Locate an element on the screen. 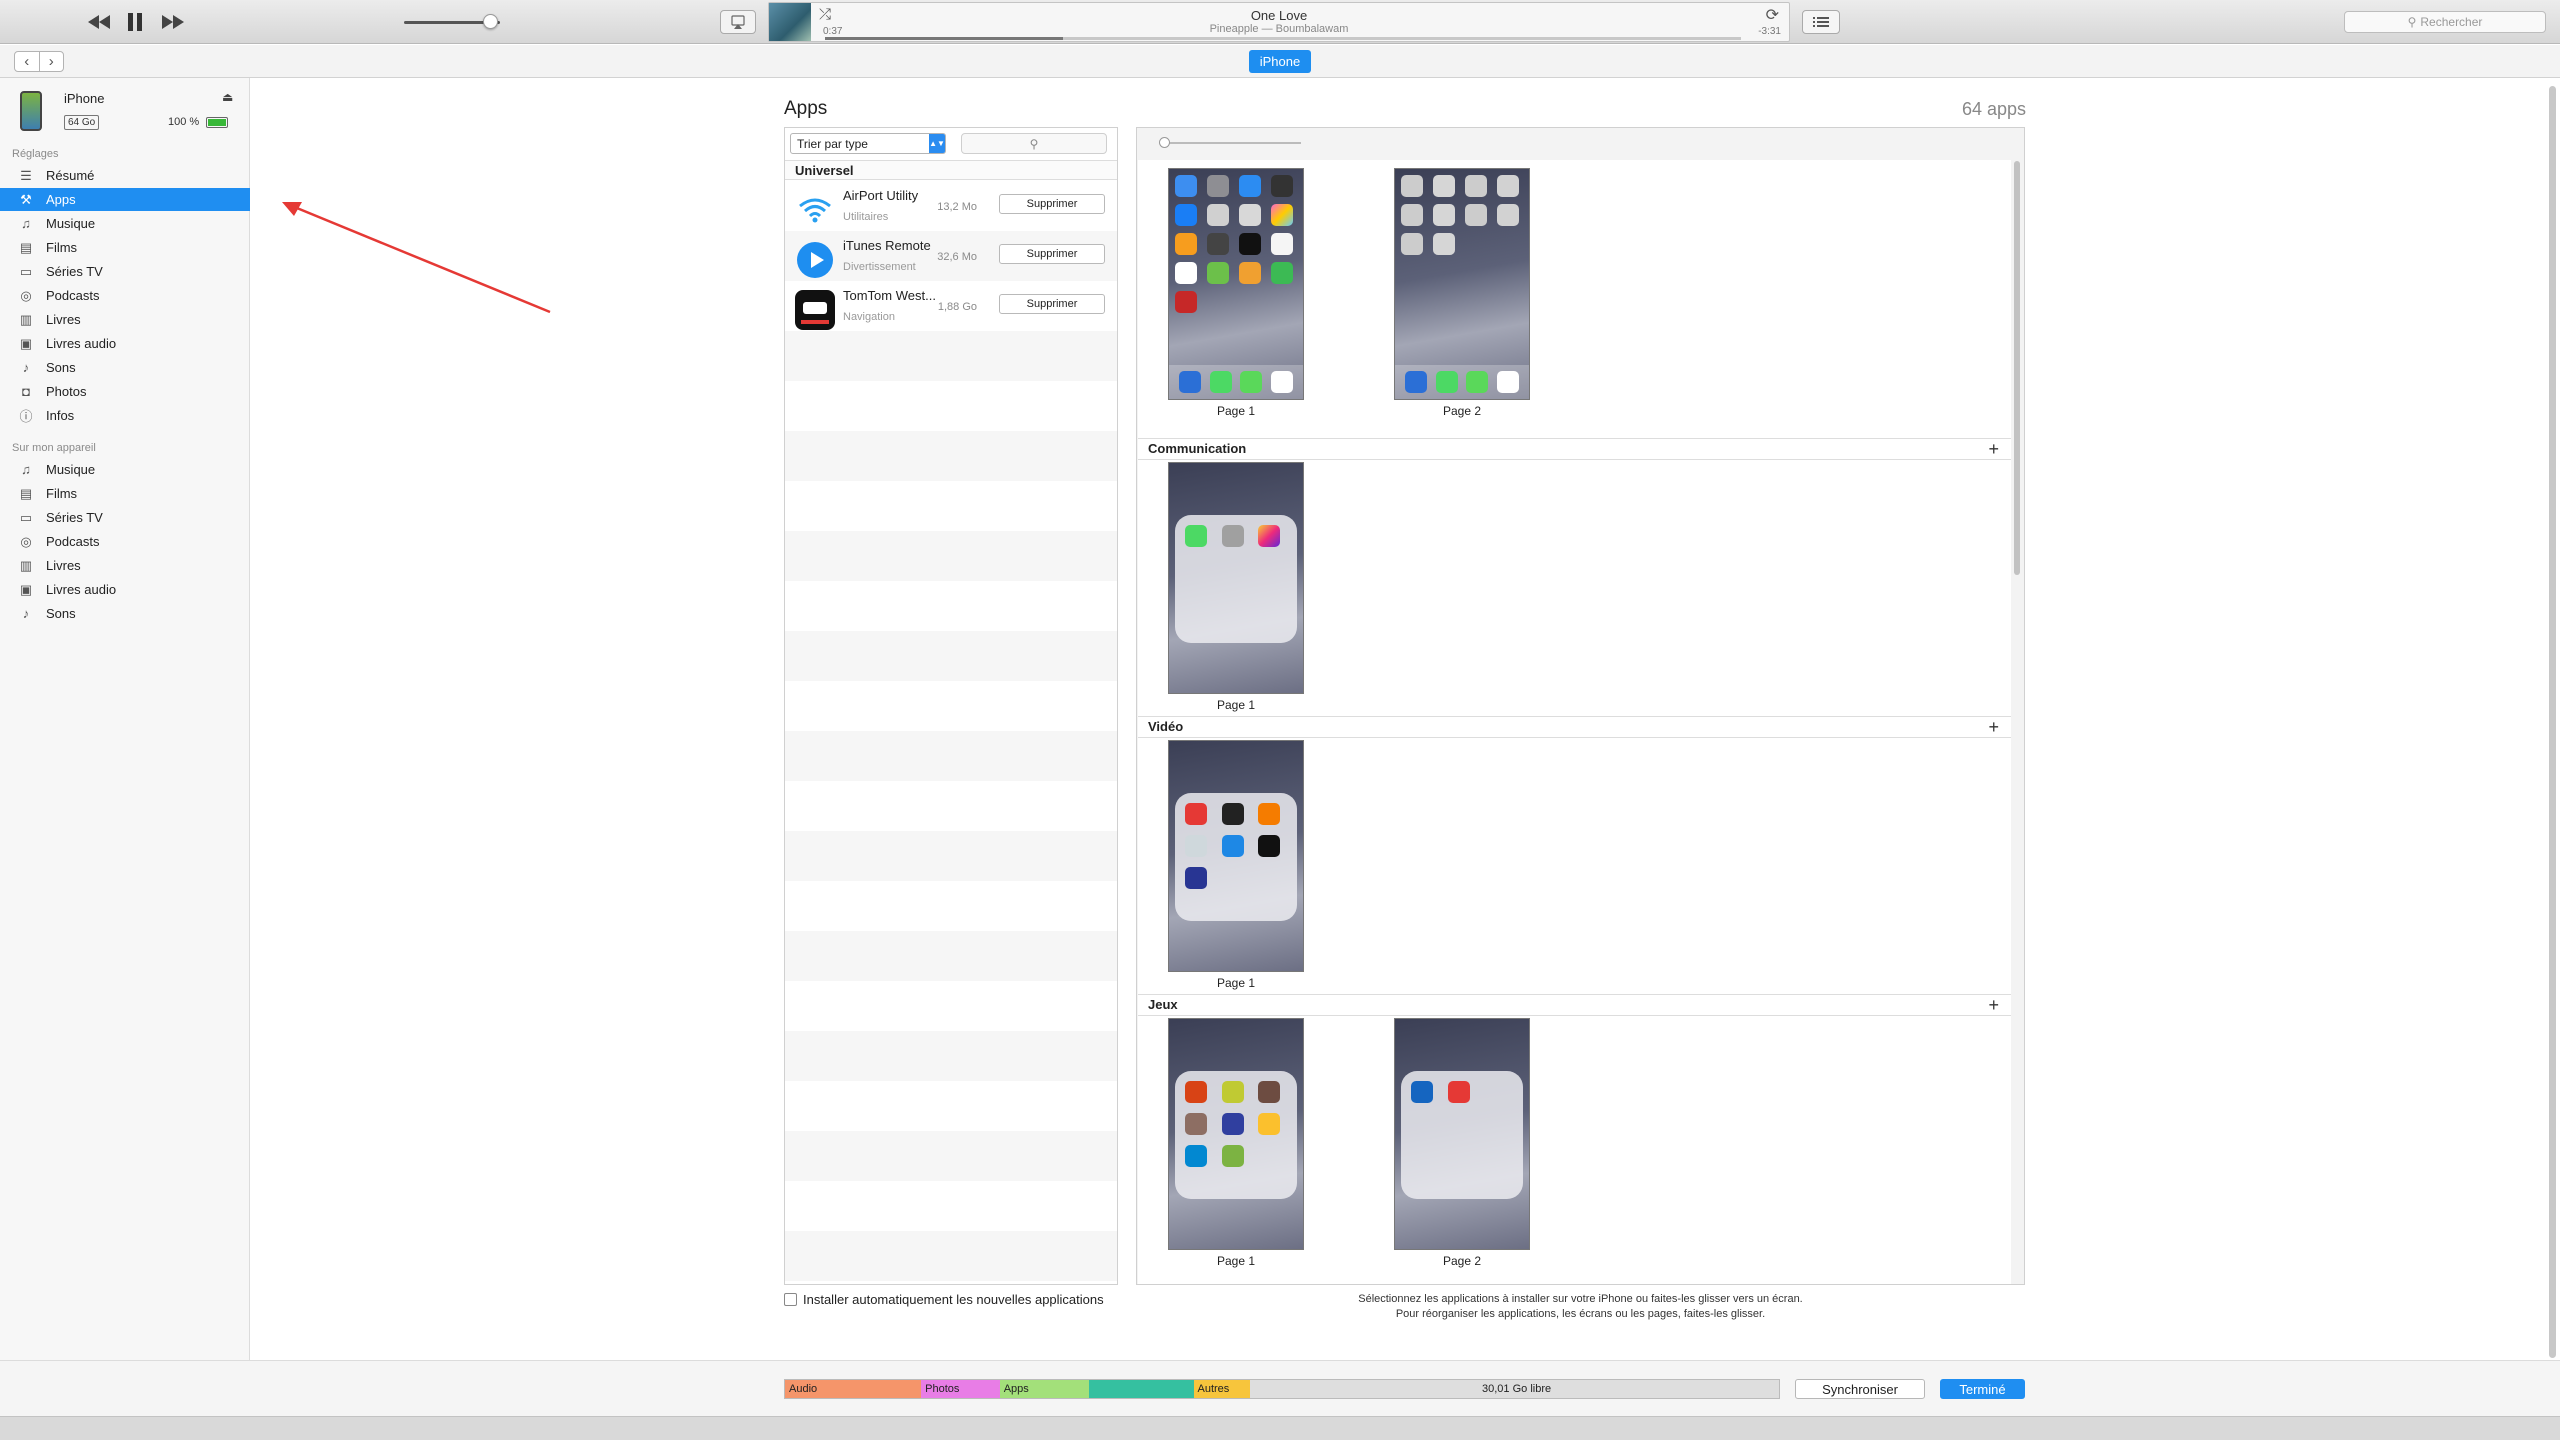 The width and height of the screenshot is (2560, 1440). storage-segment-other-data is located at coordinates (1141, 1389).